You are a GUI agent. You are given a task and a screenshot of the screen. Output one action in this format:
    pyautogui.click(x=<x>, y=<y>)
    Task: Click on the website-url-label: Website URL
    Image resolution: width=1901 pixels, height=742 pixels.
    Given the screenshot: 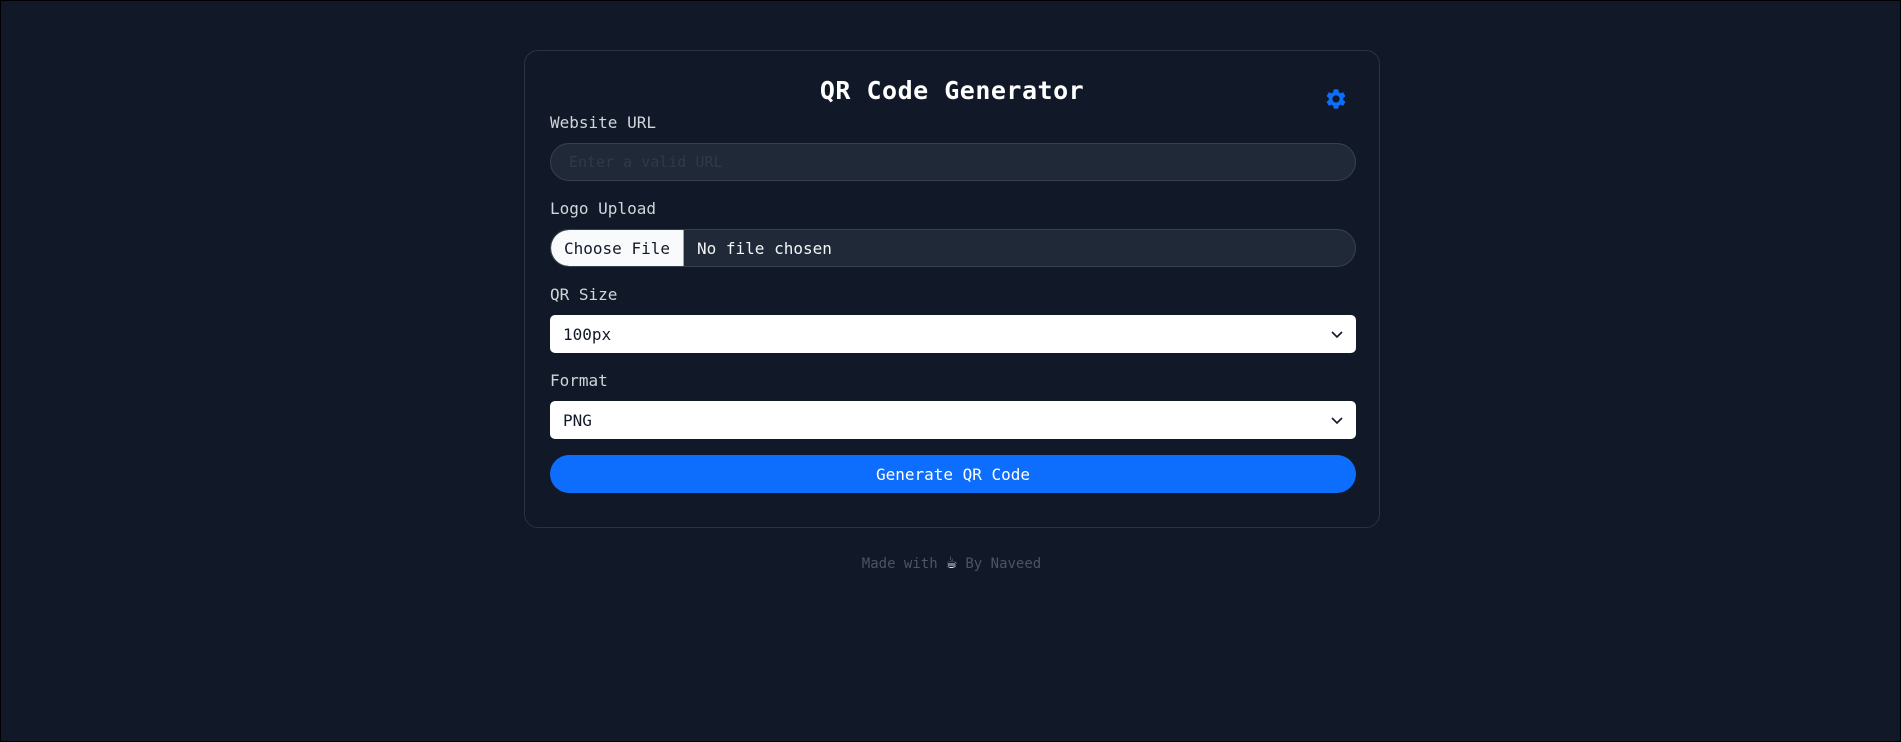 What is the action you would take?
    pyautogui.click(x=603, y=122)
    